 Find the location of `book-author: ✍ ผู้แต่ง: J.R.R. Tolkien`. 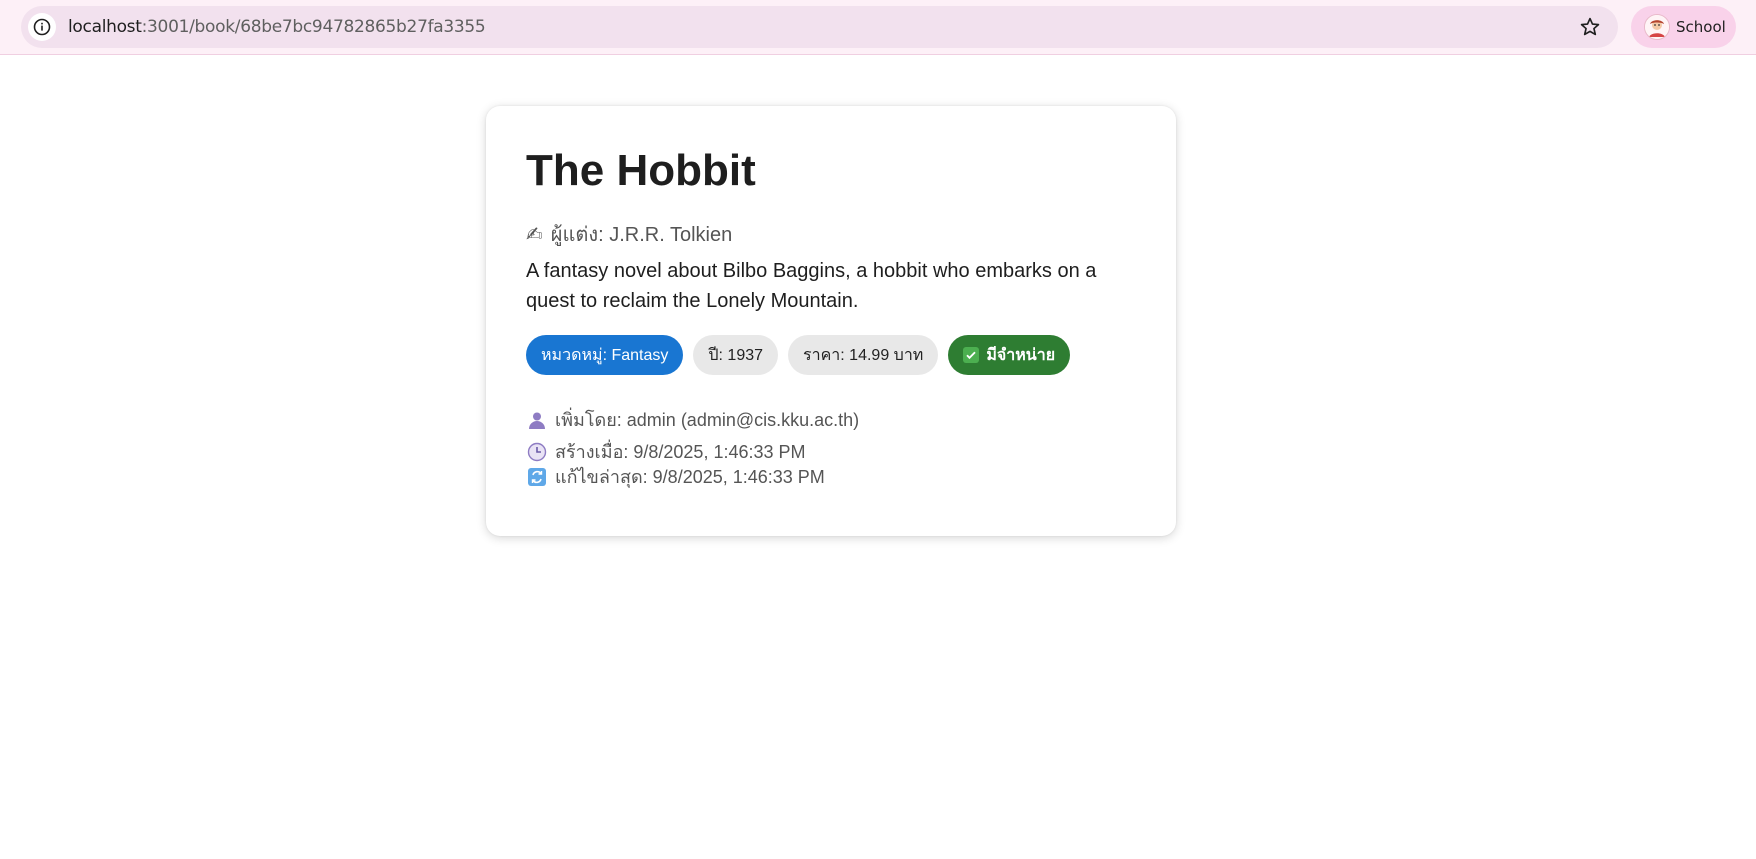

book-author: ✍ ผู้แต่ง: J.R.R. Tolkien is located at coordinates (629, 234).